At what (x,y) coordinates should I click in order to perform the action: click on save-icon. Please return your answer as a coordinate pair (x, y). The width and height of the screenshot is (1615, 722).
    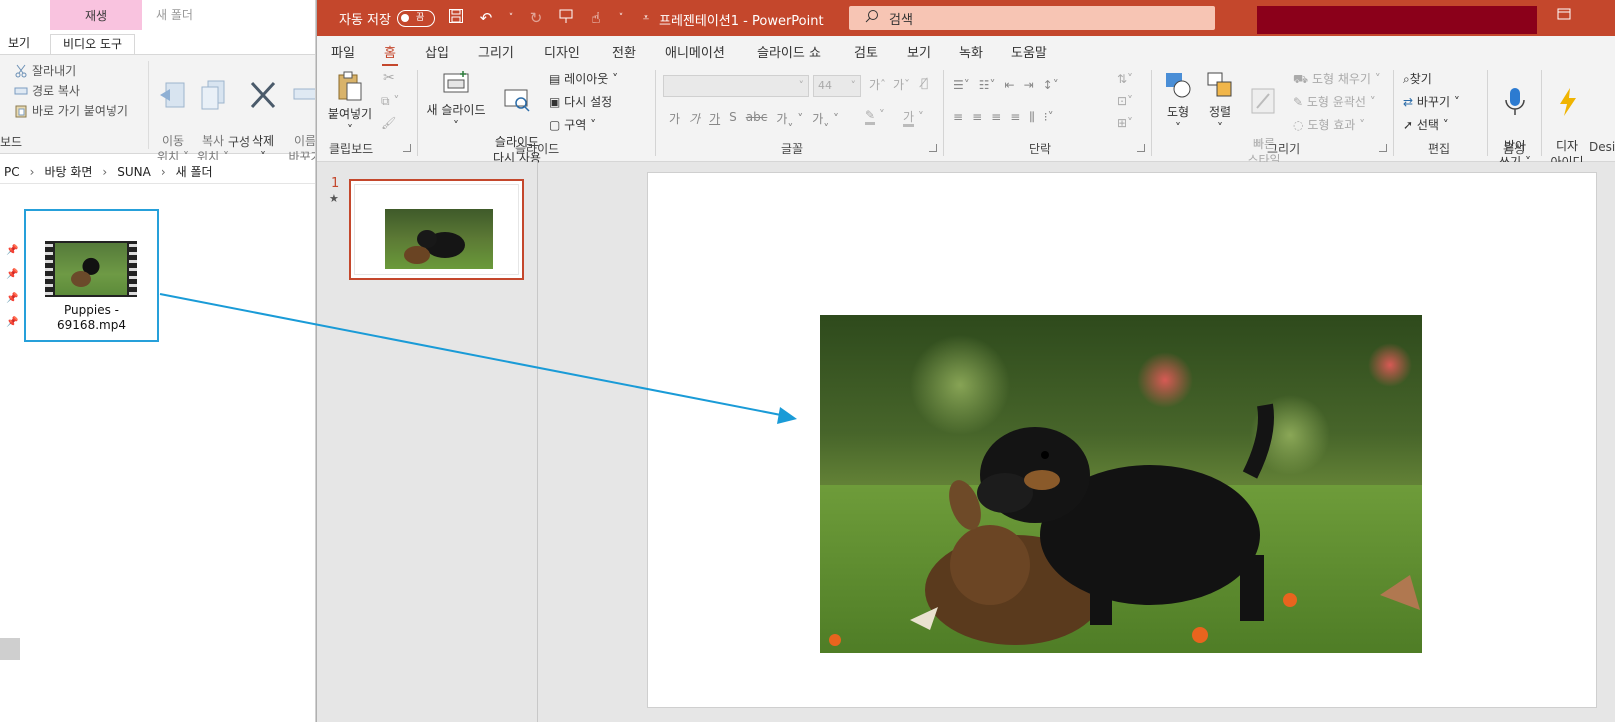
    Looking at the image, I should click on (456, 18).